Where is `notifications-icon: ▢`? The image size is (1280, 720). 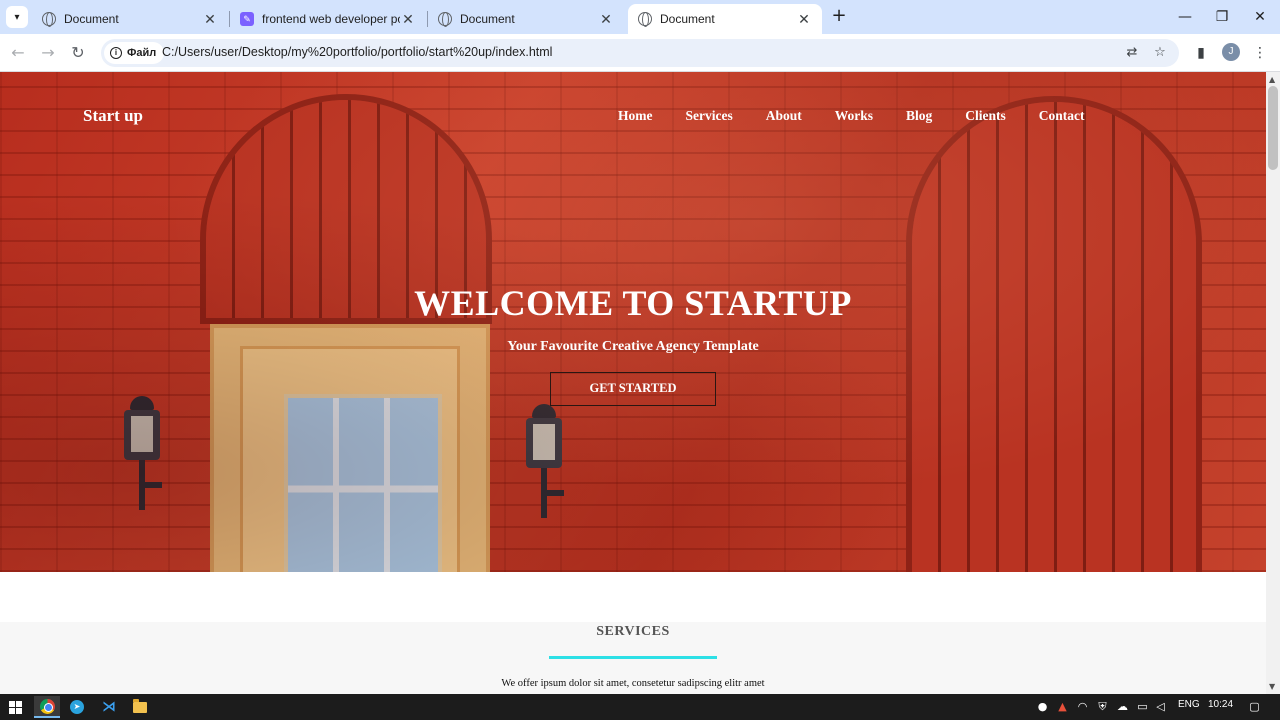 notifications-icon: ▢ is located at coordinates (1254, 706).